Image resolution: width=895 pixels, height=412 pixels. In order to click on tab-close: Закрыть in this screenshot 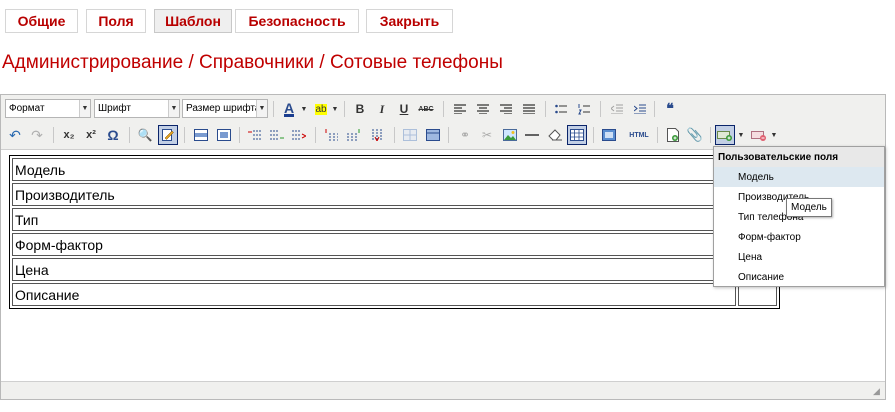, I will do `click(409, 21)`.